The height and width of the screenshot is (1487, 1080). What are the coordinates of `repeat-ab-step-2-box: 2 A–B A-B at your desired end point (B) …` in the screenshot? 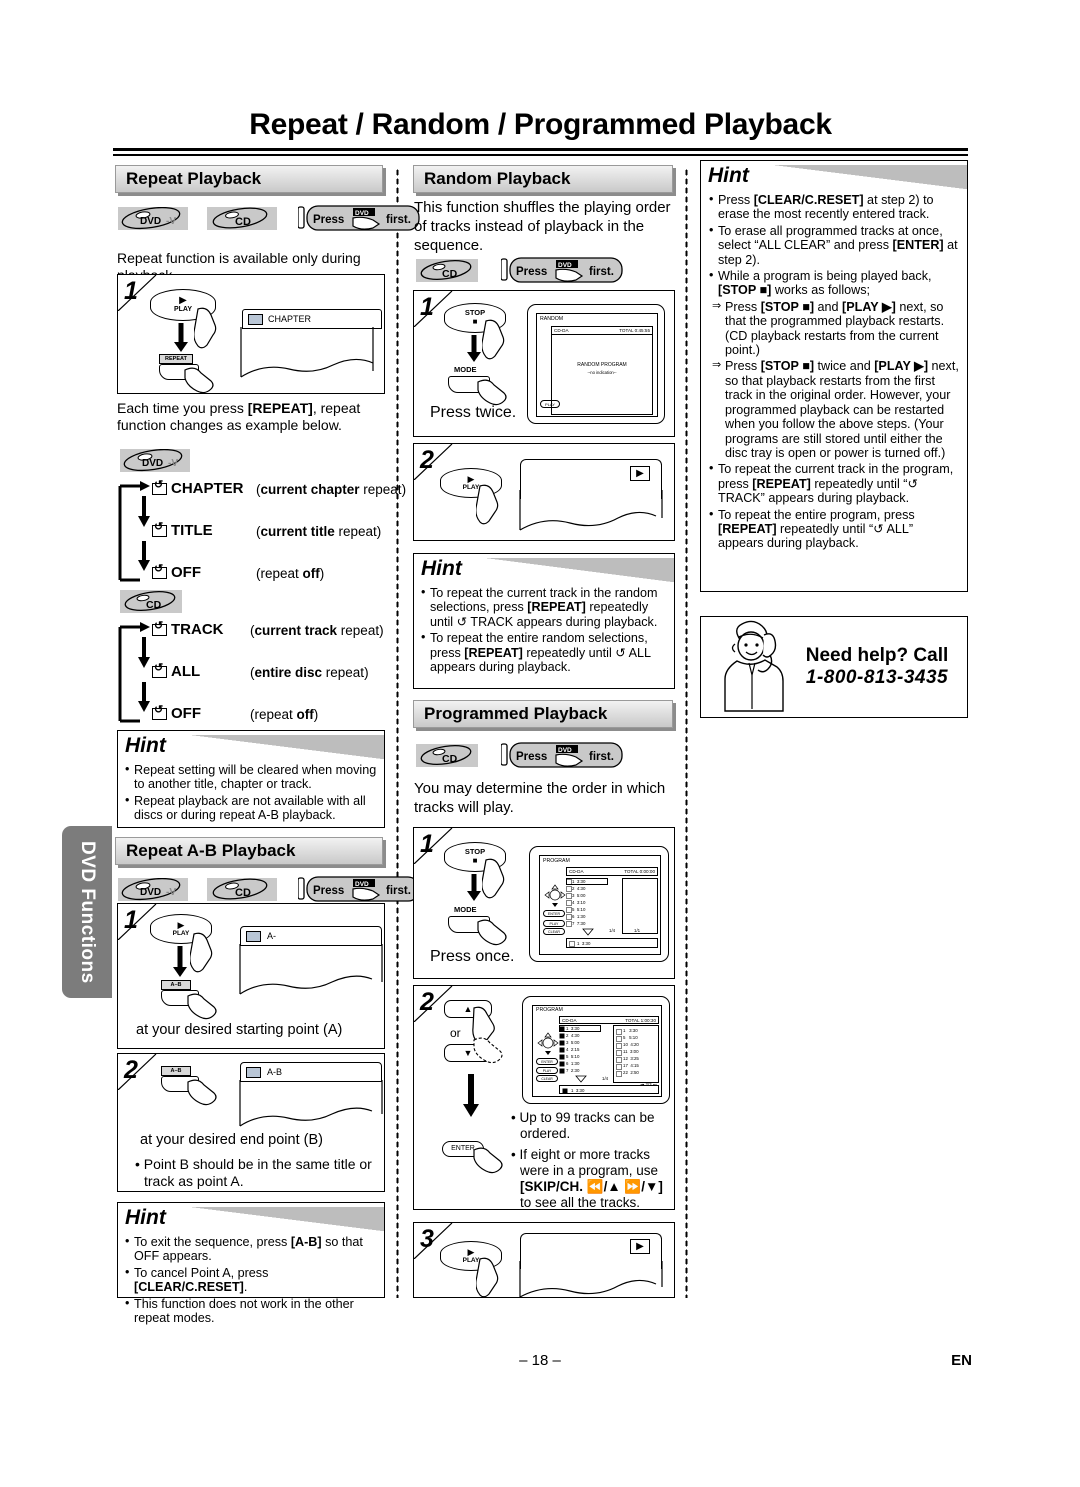 It's located at (251, 1122).